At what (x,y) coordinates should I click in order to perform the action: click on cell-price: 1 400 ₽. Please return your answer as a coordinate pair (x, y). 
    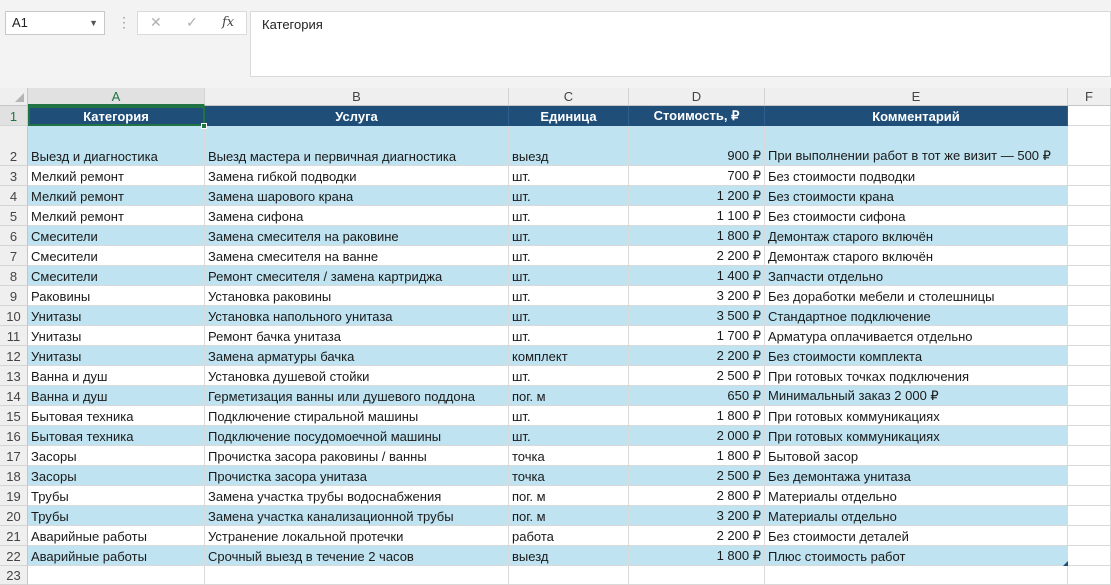
    Looking at the image, I should click on (697, 276).